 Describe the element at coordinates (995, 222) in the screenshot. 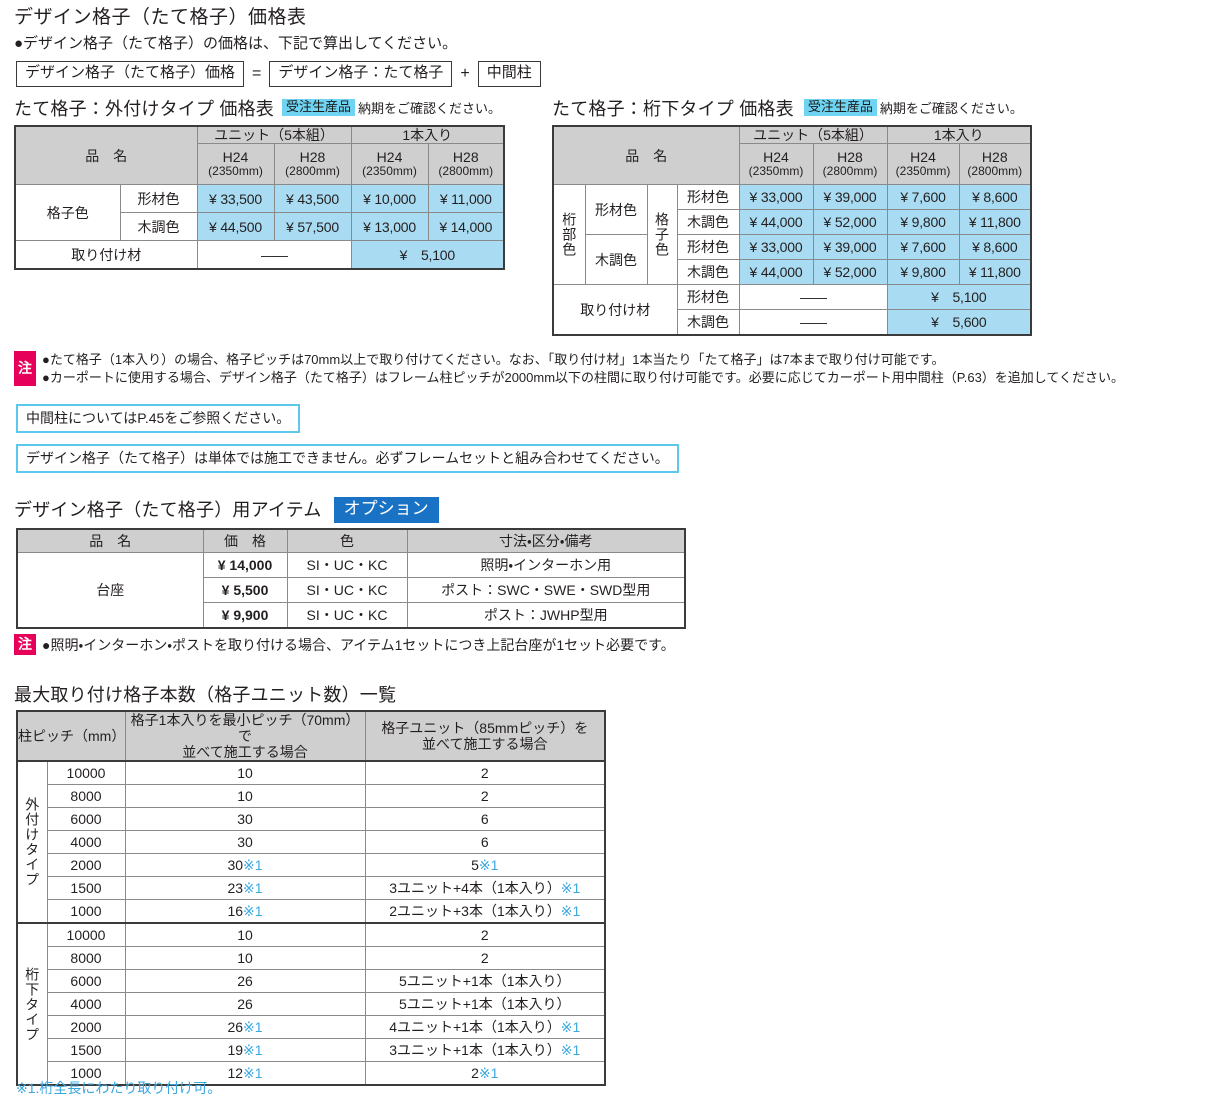

I see `price-cell: ¥ 11,800` at that location.